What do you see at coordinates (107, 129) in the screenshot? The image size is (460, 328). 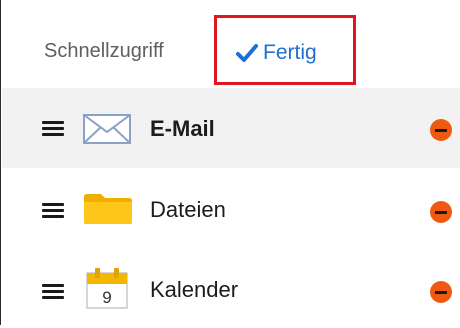 I see `envelope-icon` at bounding box center [107, 129].